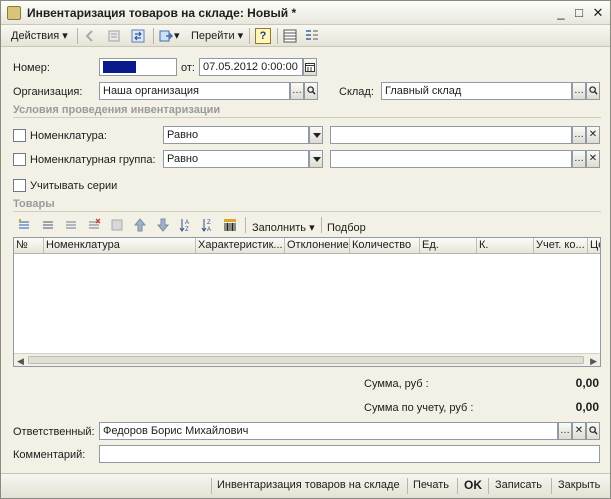 Image resolution: width=611 pixels, height=499 pixels. What do you see at coordinates (312, 36) in the screenshot?
I see `settings-list-icon` at bounding box center [312, 36].